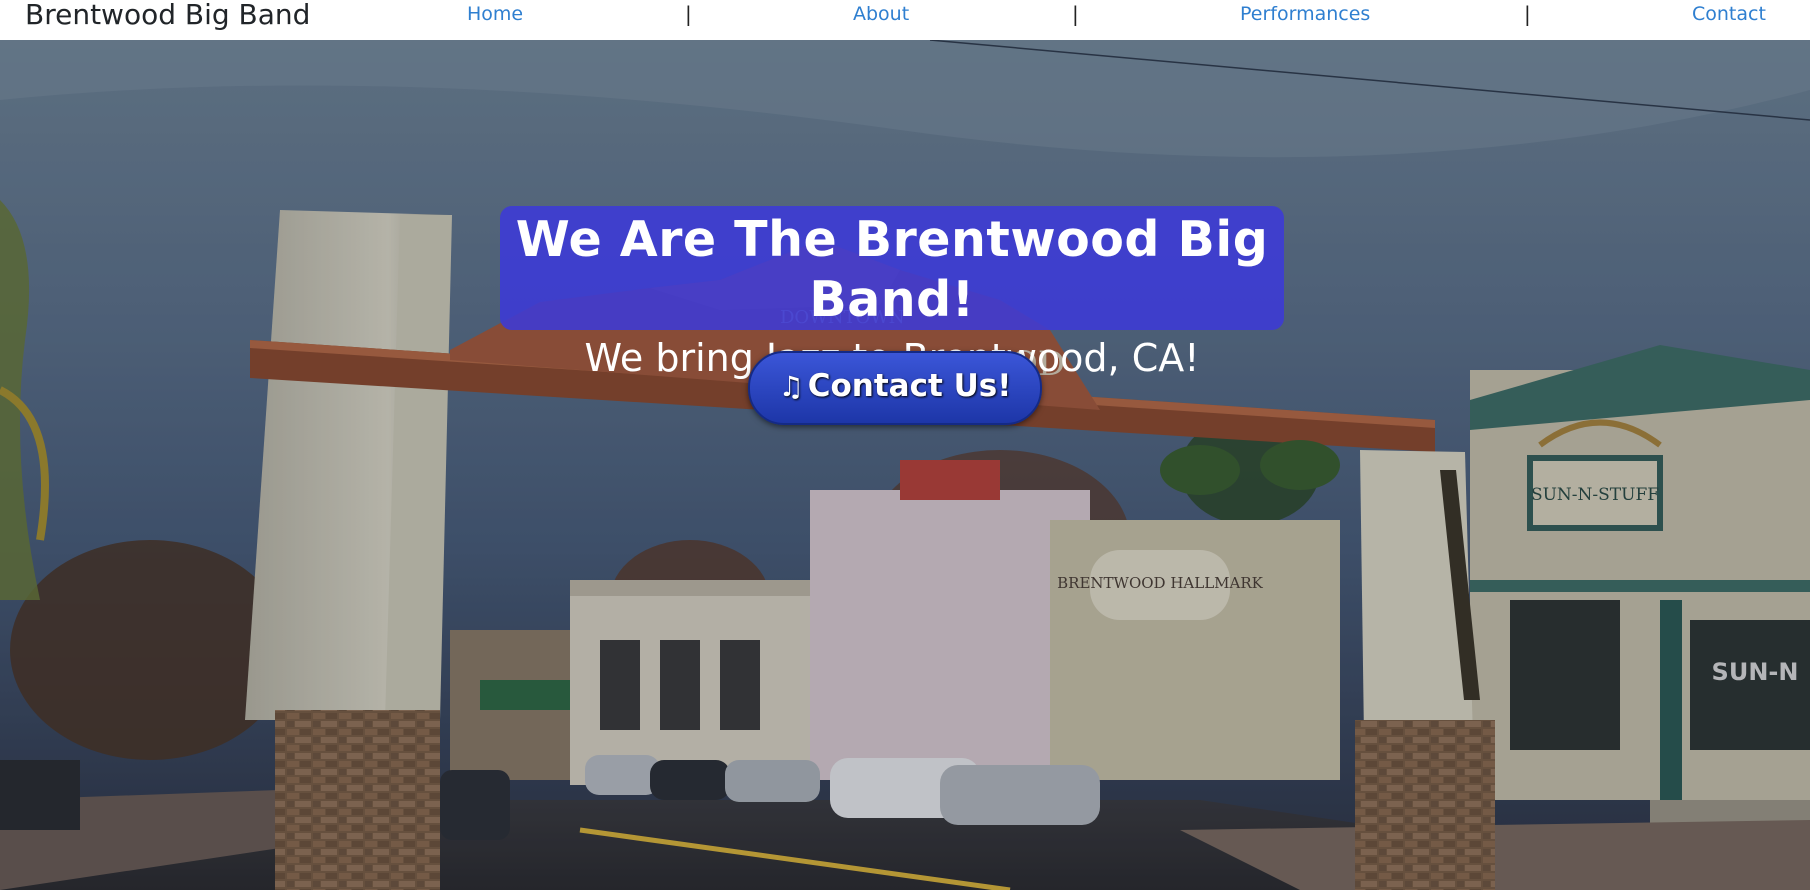  What do you see at coordinates (909, 386) in the screenshot?
I see `contact-us-button-label: Contact Us!` at bounding box center [909, 386].